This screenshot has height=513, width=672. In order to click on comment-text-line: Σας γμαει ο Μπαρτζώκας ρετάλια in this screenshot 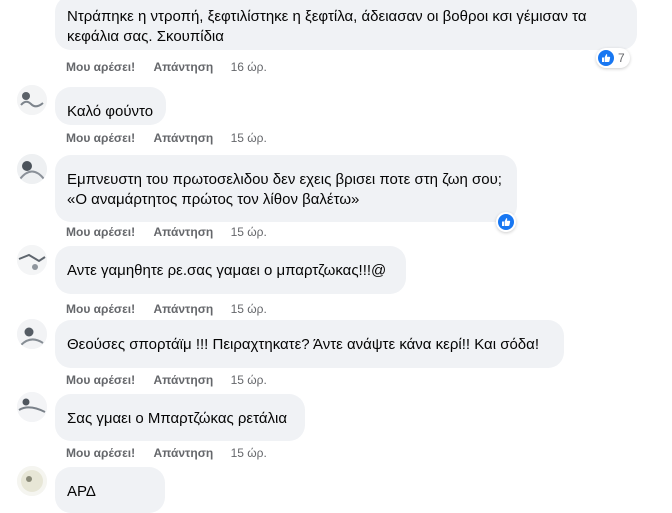, I will do `click(177, 418)`.